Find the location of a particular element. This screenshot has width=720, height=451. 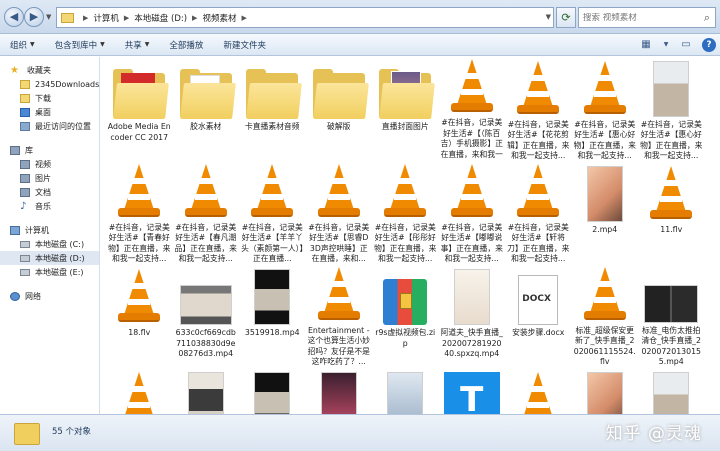

sidebar-libraries: 库 is located at coordinates (49, 150).